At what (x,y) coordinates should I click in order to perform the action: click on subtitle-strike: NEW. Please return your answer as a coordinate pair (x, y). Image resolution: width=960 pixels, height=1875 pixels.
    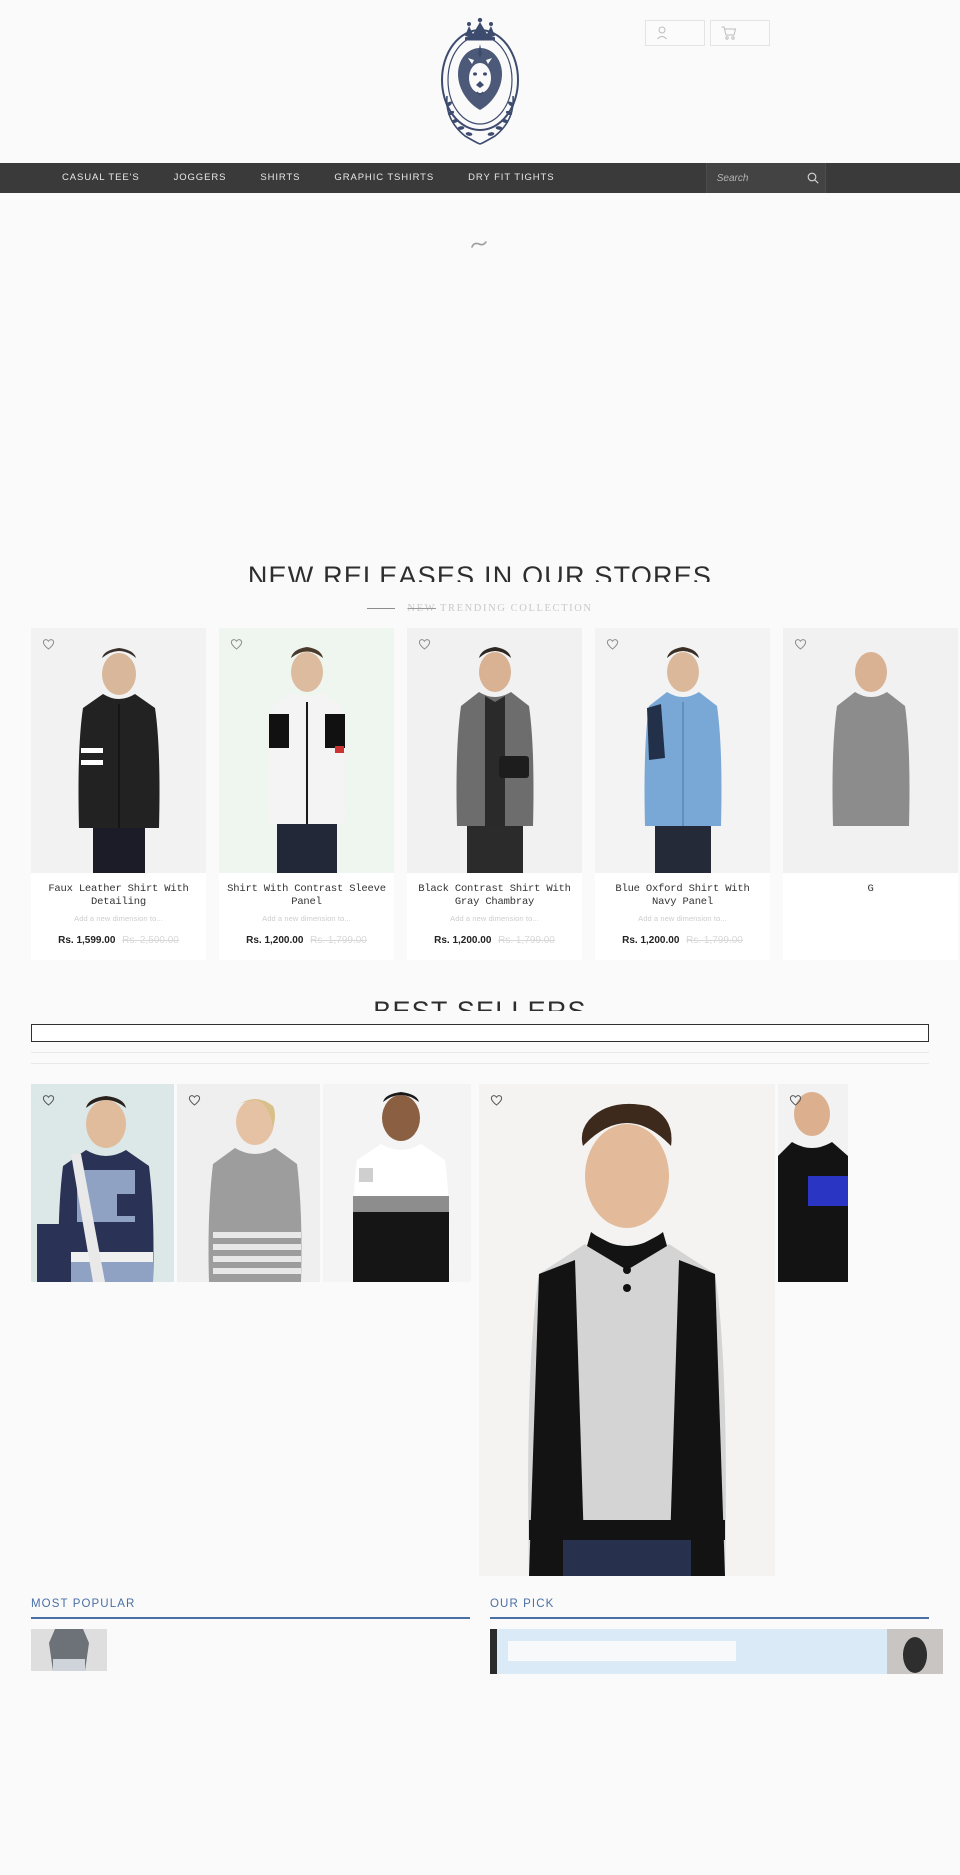
    Looking at the image, I should click on (421, 608).